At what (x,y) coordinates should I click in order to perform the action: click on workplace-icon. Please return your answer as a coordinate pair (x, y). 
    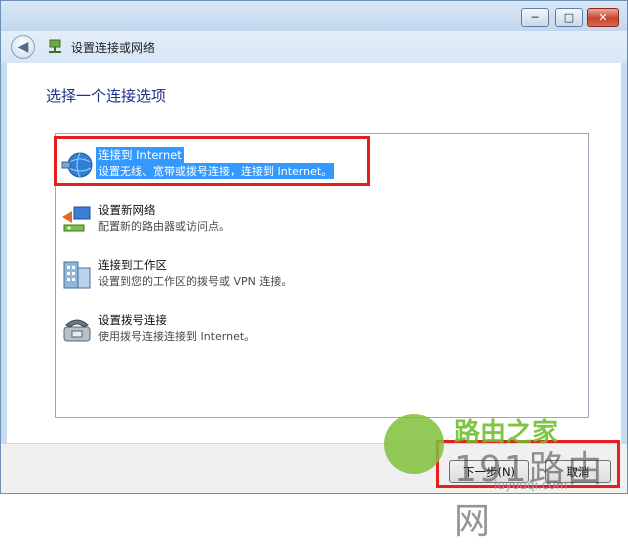
    Looking at the image, I should click on (77, 275).